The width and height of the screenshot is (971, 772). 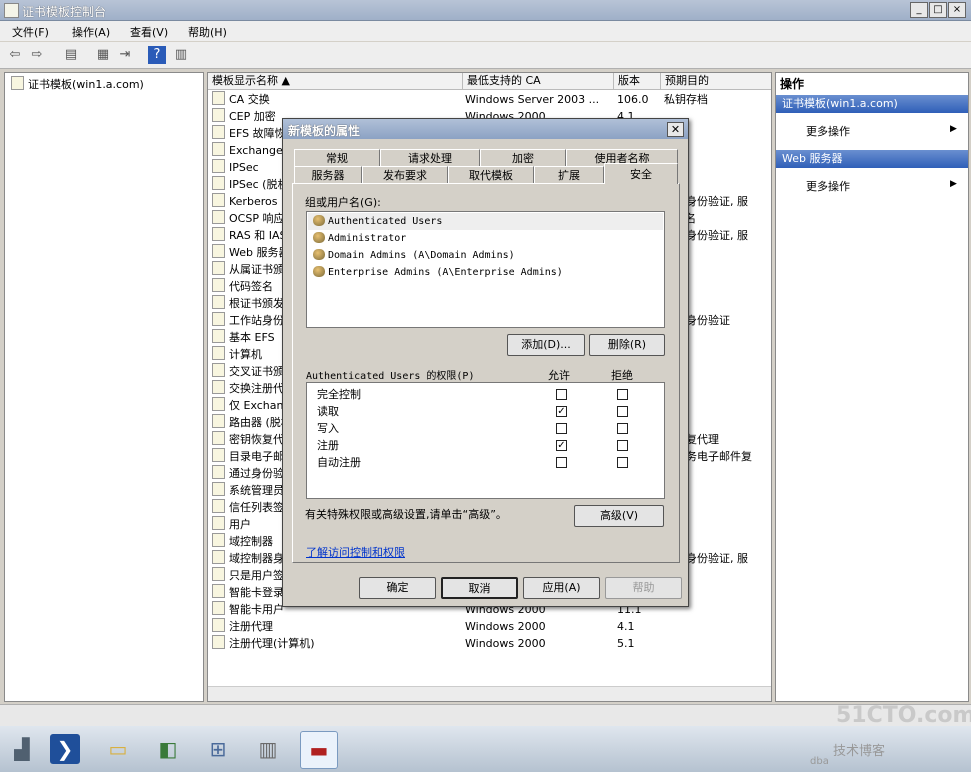 I want to click on dialog-close-button: ✕, so click(x=675, y=129).